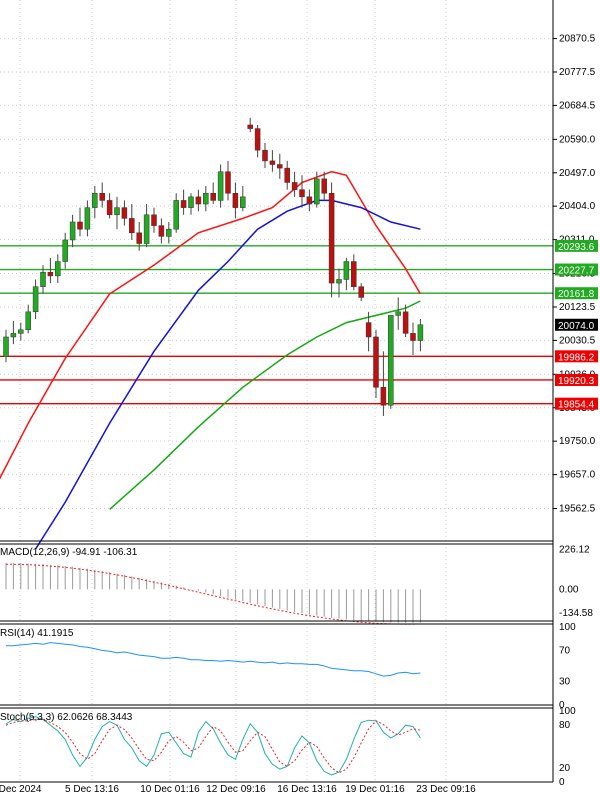 This screenshot has width=600, height=796. Describe the element at coordinates (577, 441) in the screenshot. I see `y-tick-label: 19750.0` at that location.